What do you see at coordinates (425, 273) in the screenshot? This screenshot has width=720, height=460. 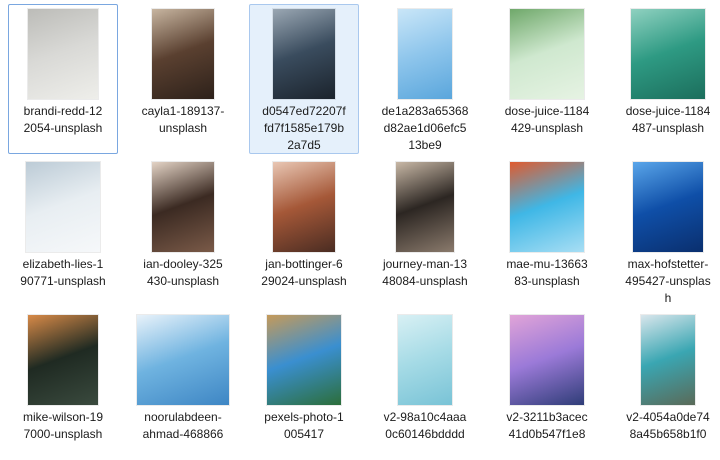 I see `file-name: journey-man-13 48084-unsplash` at bounding box center [425, 273].